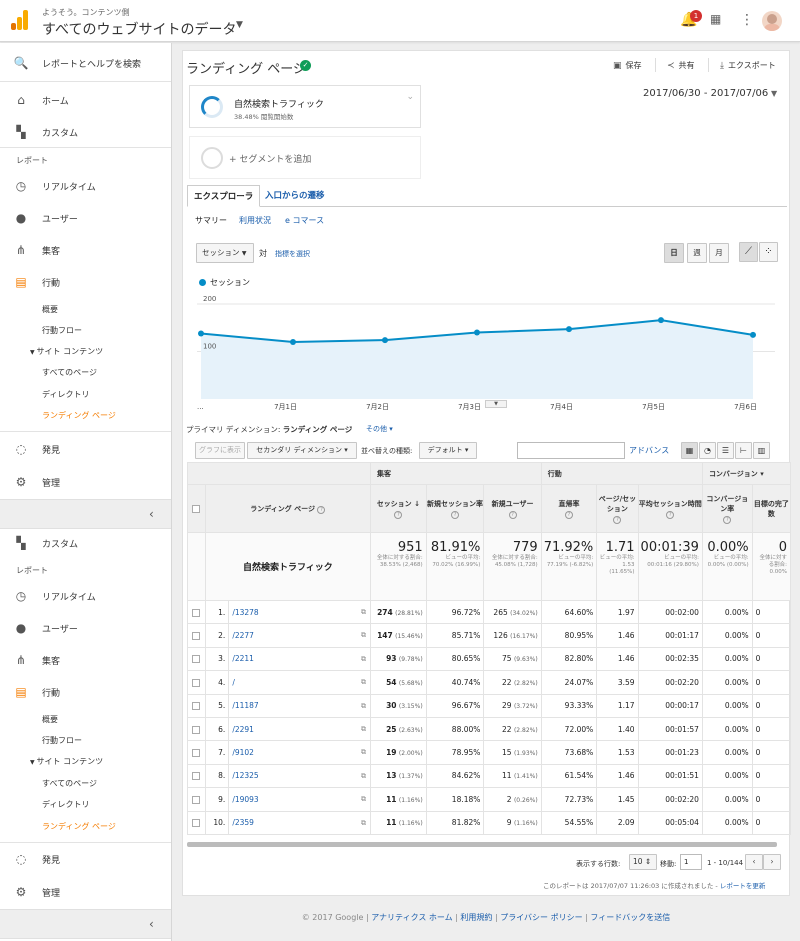 The height and width of the screenshot is (941, 800). What do you see at coordinates (85, 449) in the screenshot?
I see `sidebar-item-discover: ◌ 発見` at bounding box center [85, 449].